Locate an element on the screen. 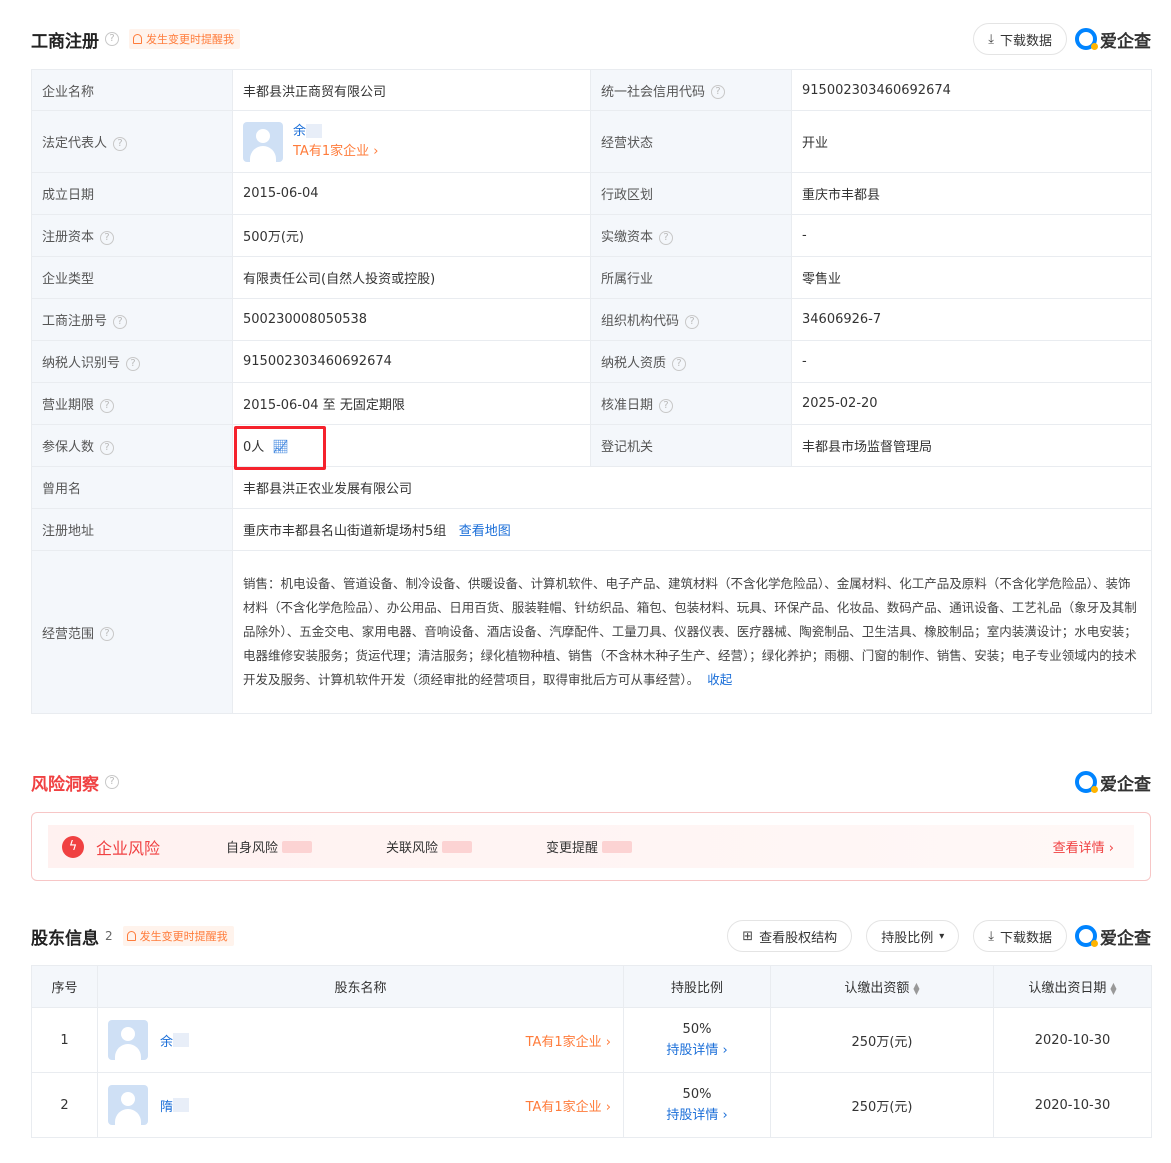 This screenshot has width=1171, height=1163. org-code-key: 组织机构代码? is located at coordinates (691, 319).